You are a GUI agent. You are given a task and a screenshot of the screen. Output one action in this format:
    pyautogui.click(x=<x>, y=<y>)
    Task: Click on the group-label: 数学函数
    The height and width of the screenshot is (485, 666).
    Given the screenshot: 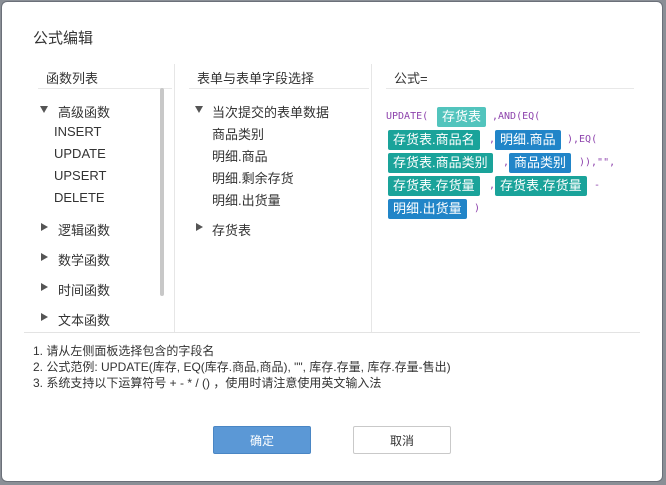 What is the action you would take?
    pyautogui.click(x=84, y=260)
    